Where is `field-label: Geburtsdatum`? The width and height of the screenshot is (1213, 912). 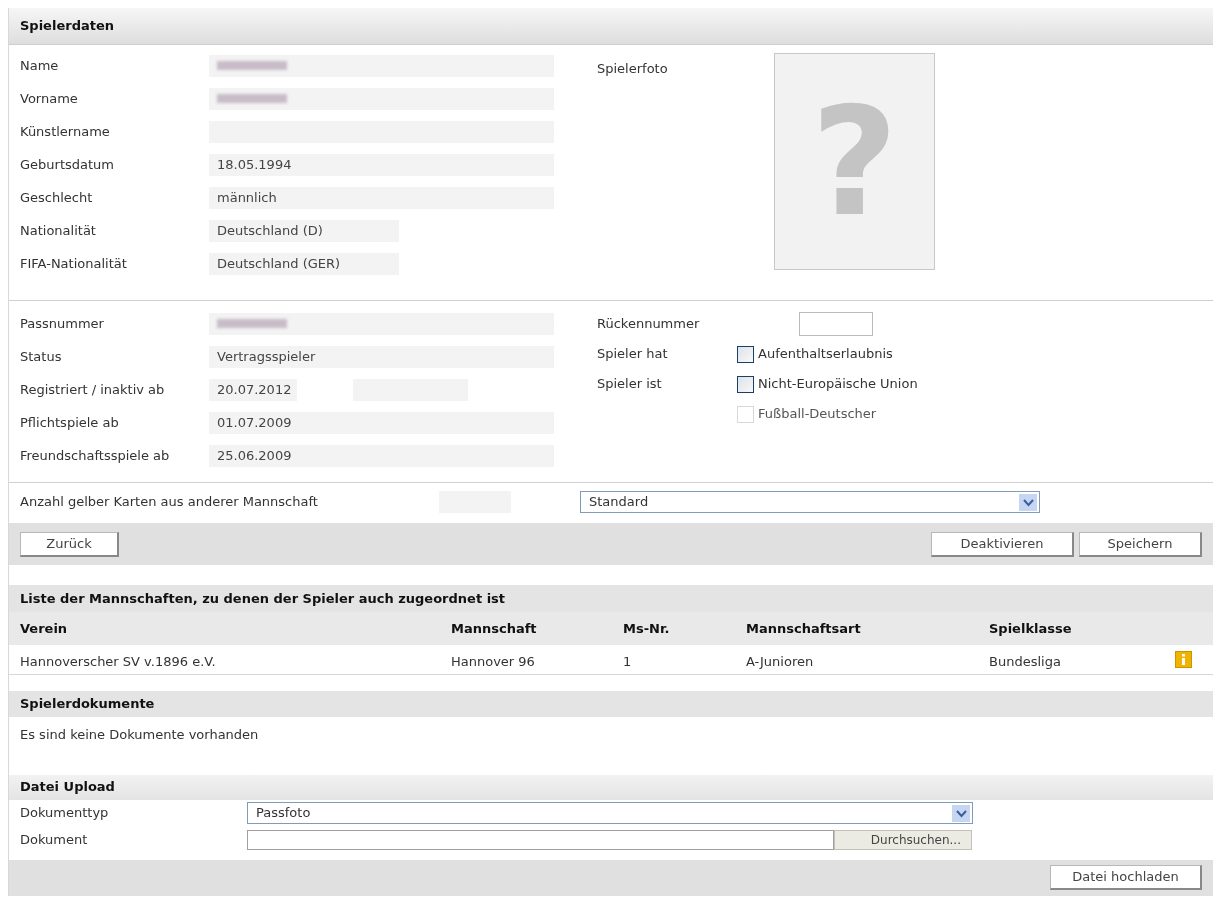 field-label: Geburtsdatum is located at coordinates (67, 164).